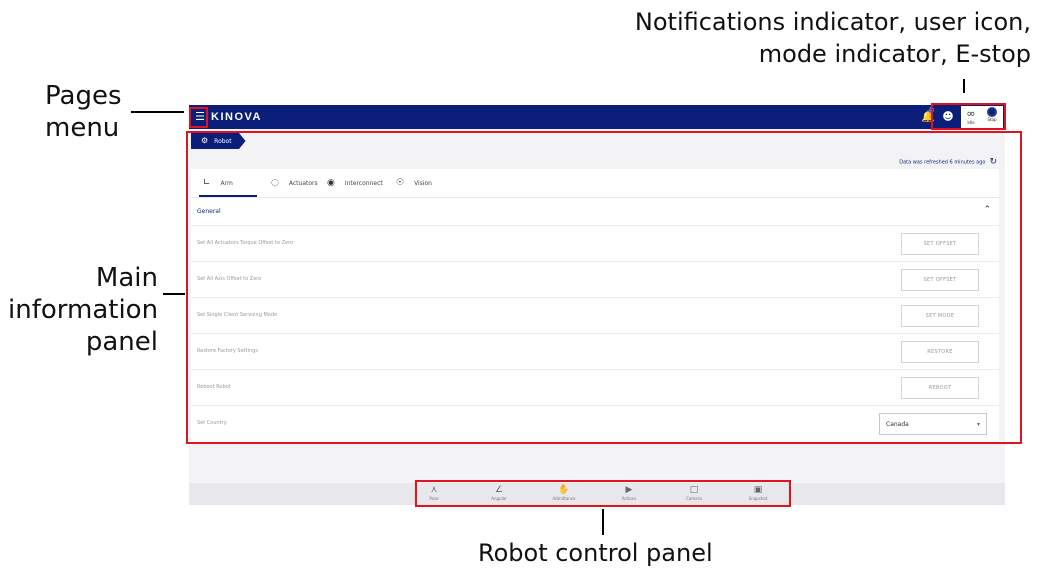  I want to click on settings-row: Reboot Robot REBOOT, so click(595, 388).